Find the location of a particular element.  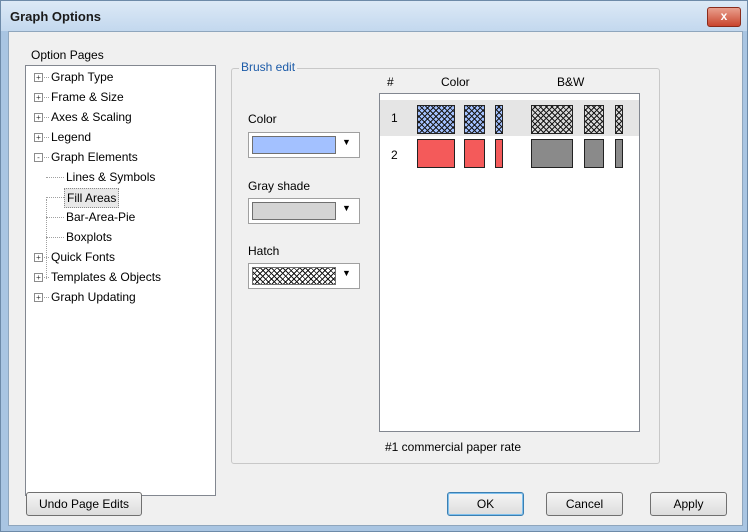

preview-col-color: Color is located at coordinates (455, 82).